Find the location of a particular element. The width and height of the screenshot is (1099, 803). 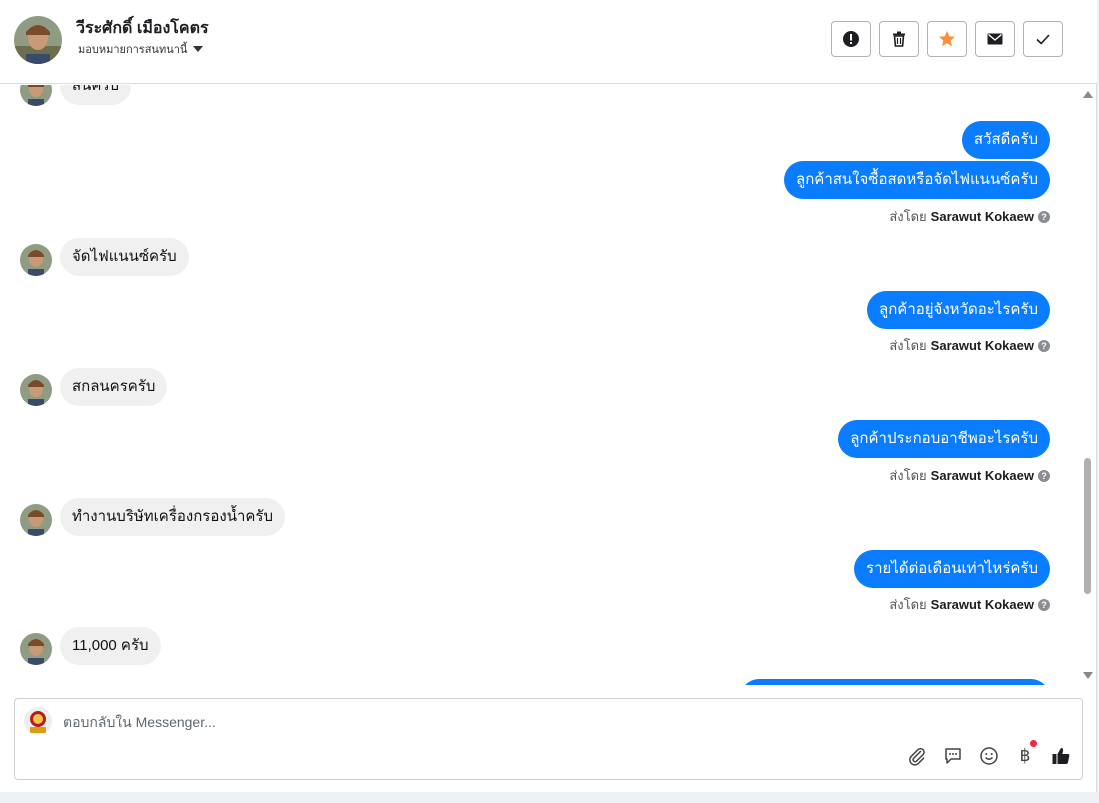

trash-icon is located at coordinates (899, 39).